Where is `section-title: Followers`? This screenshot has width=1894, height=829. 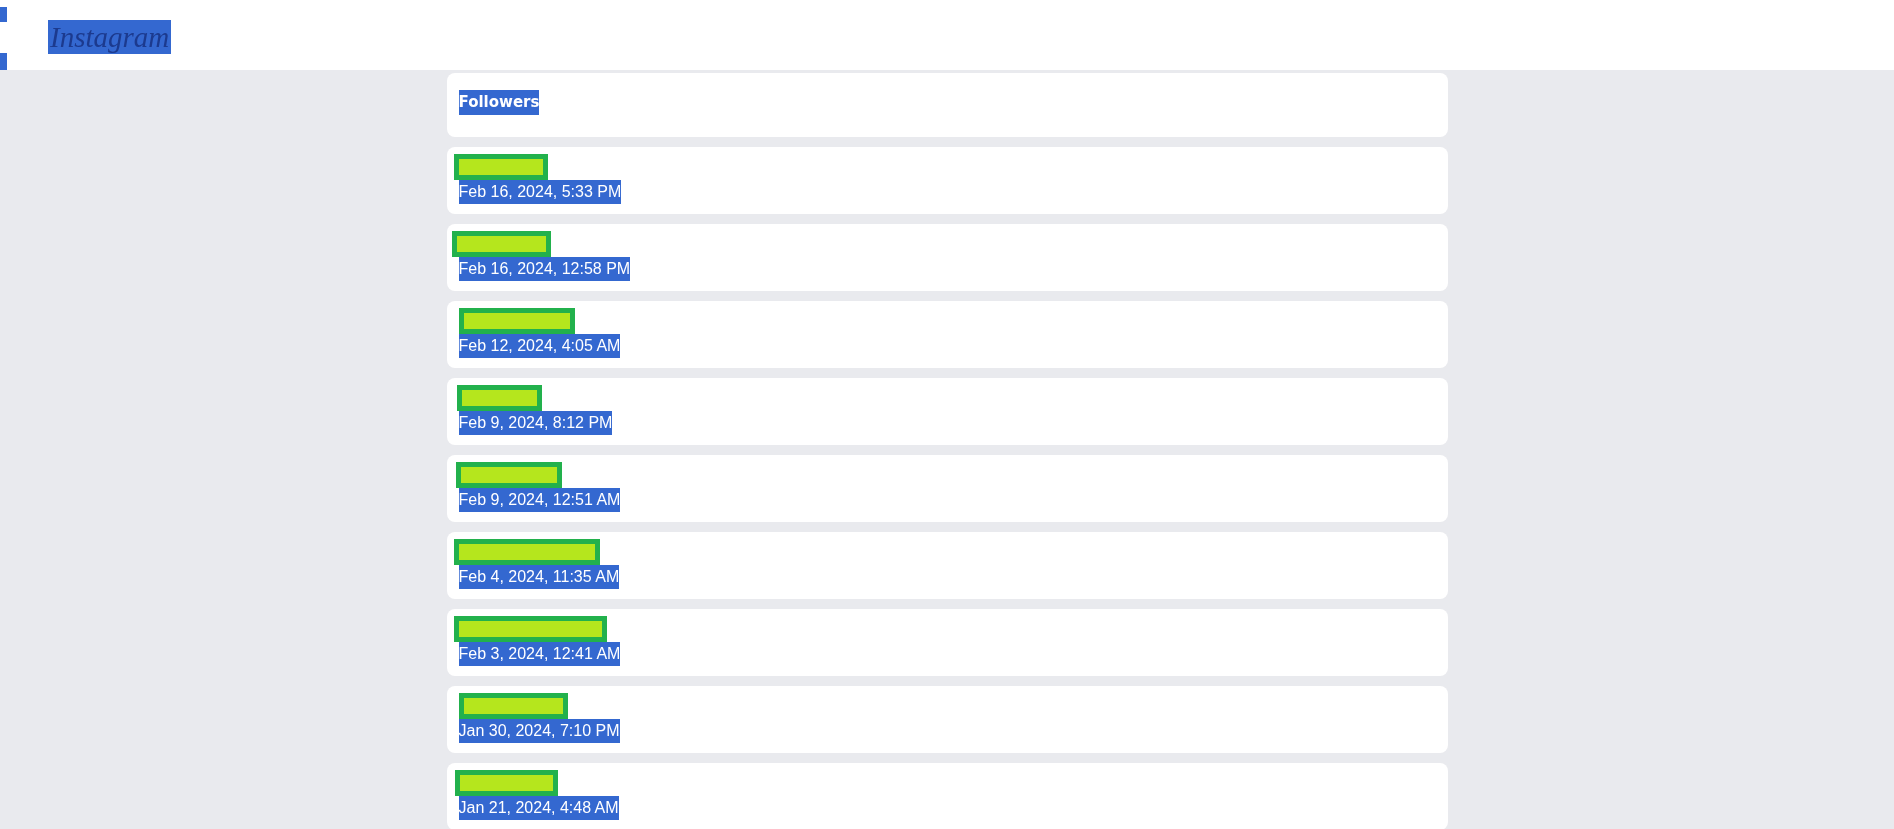
section-title: Followers is located at coordinates (499, 102).